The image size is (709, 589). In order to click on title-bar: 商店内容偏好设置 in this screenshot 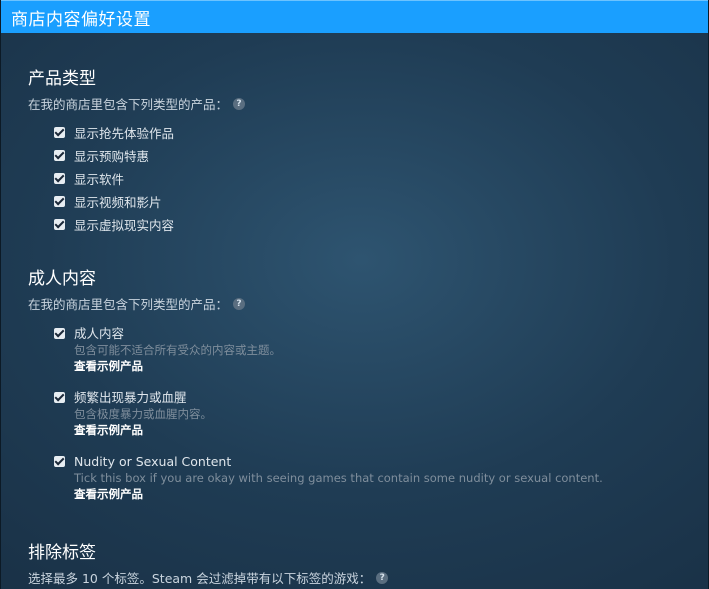, I will do `click(354, 16)`.